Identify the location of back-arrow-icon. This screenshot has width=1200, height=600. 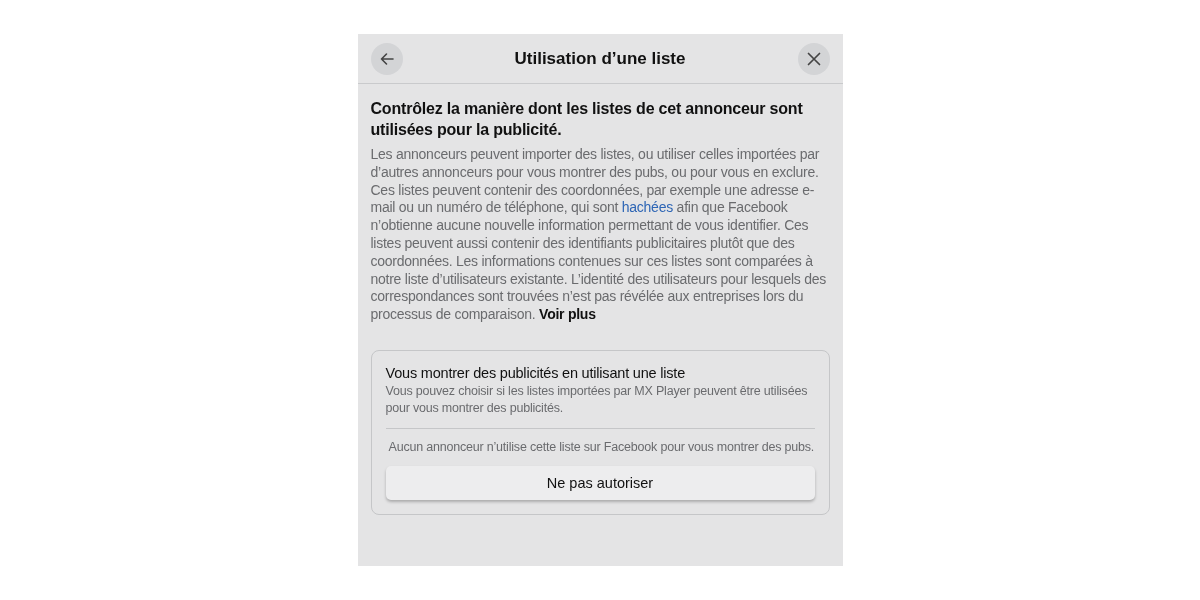
(386, 58).